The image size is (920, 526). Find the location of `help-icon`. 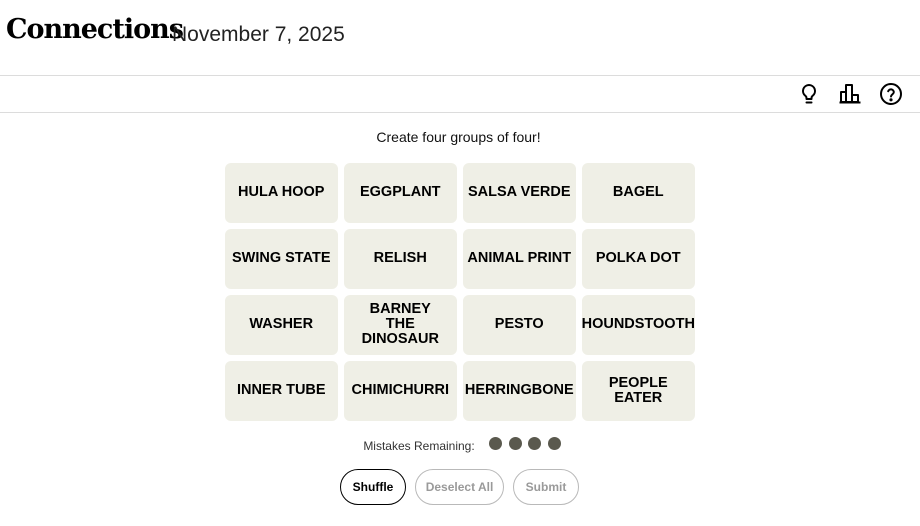

help-icon is located at coordinates (891, 94).